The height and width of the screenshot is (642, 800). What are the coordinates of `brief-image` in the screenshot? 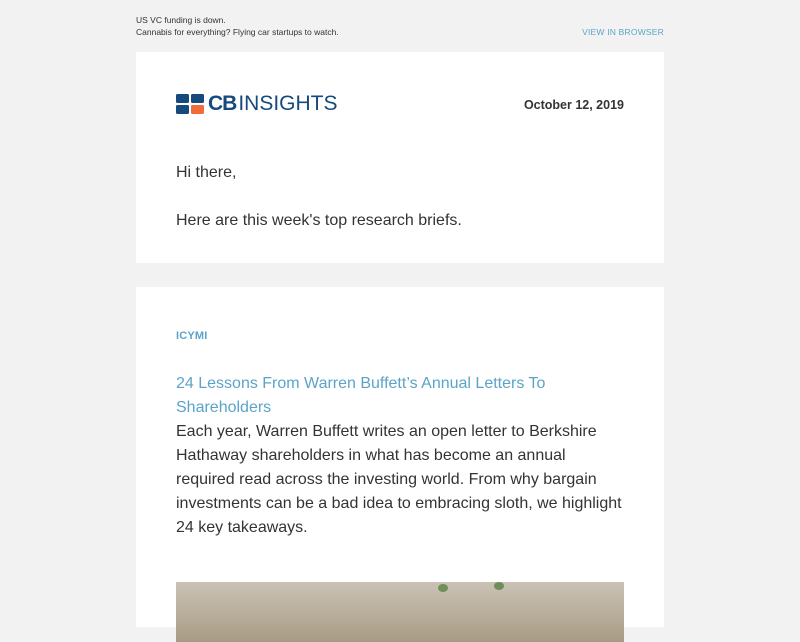 It's located at (400, 612).